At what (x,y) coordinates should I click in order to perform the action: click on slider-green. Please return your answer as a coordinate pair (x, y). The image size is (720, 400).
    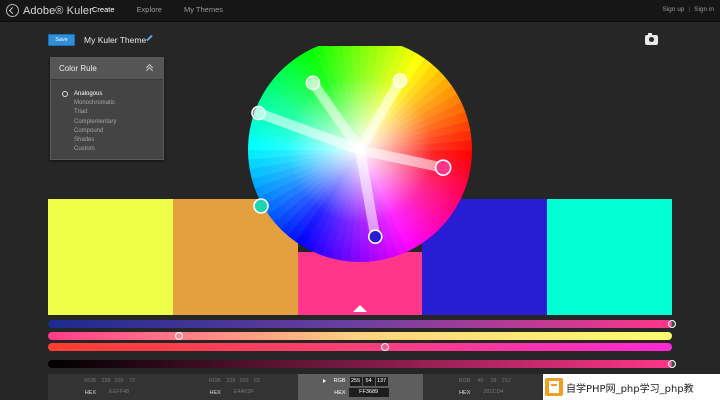
    Looking at the image, I should click on (360, 336).